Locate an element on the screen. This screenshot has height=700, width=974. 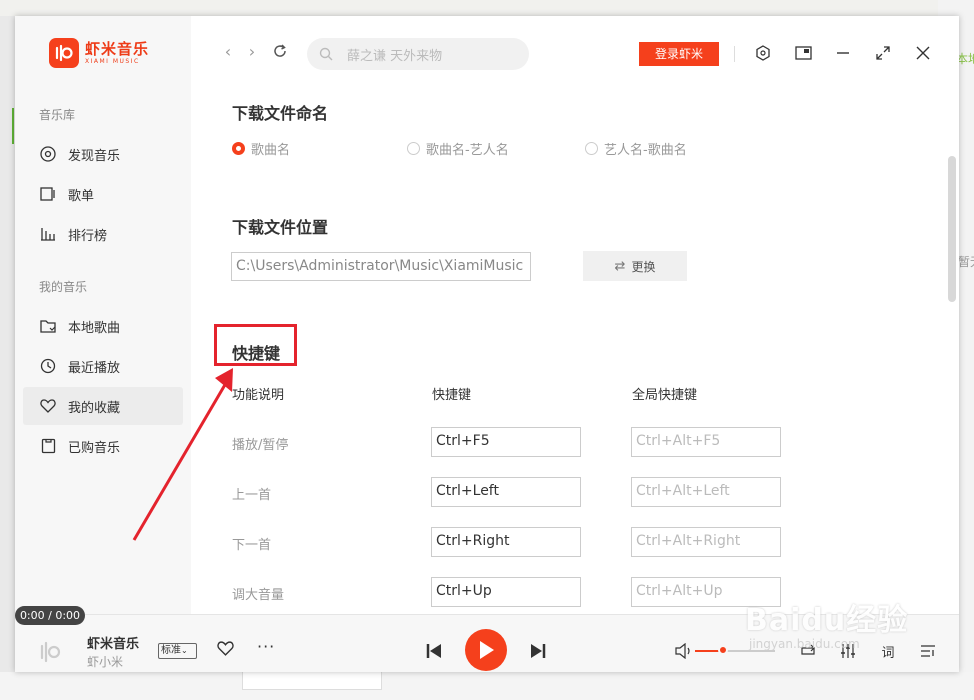
radio-artist-song: 艺人名-歌曲名 is located at coordinates (636, 148).